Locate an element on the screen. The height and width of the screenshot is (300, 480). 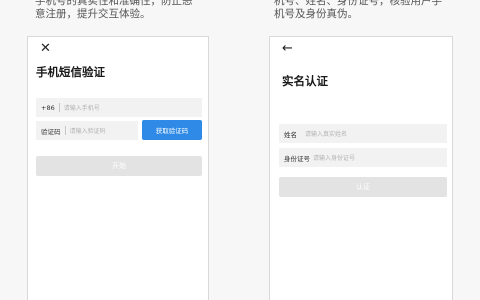
name-input: 请输入真实姓名 is located at coordinates (326, 133).